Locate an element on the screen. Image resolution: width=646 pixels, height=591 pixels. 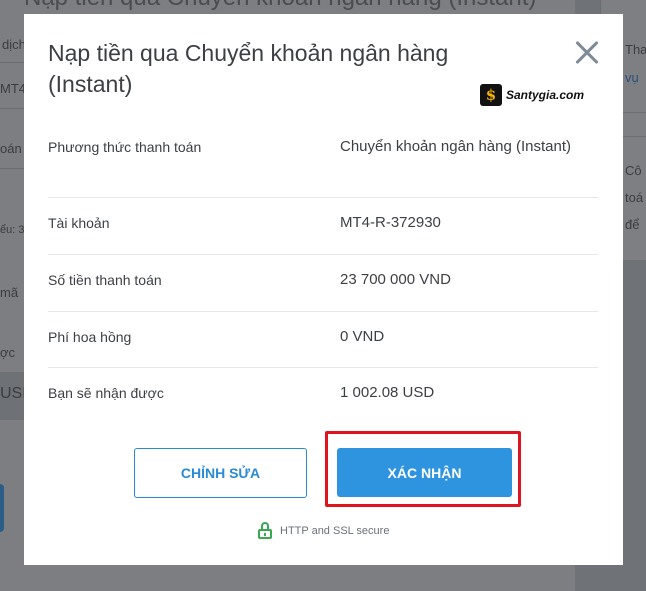
lock-icon is located at coordinates (265, 530).